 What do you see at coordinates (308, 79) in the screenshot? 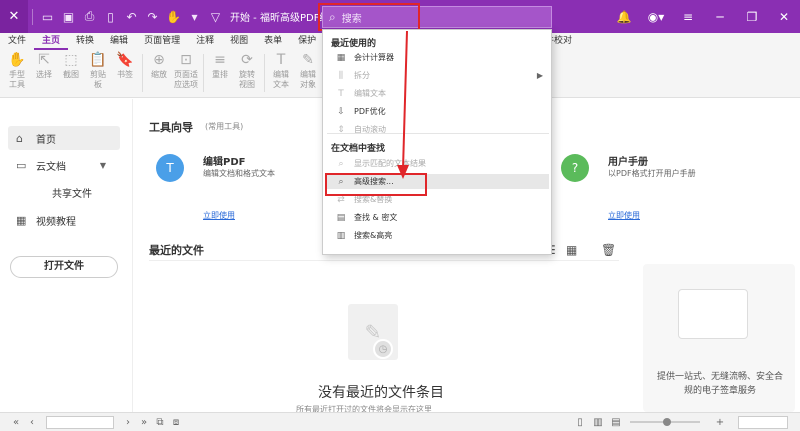
I see `ribbon-tool-label: 编辑 对象` at bounding box center [308, 79].